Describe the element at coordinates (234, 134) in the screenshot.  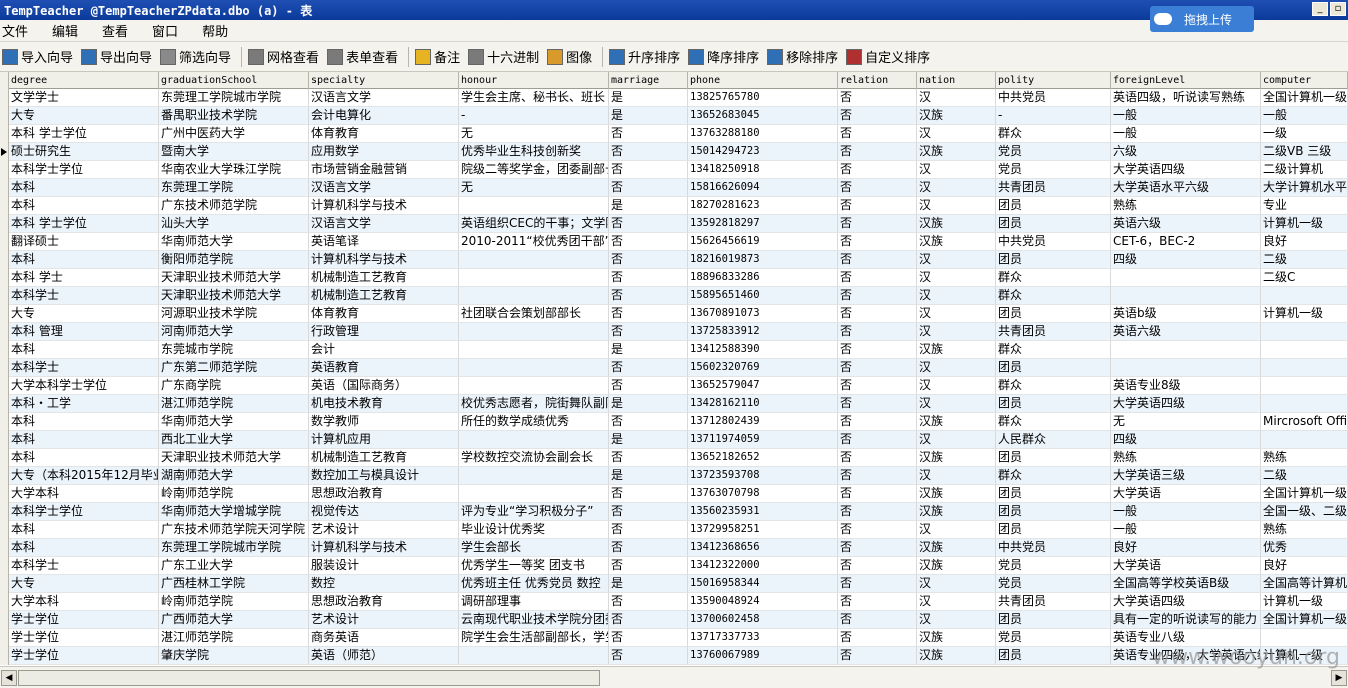
I see `cell-graduationSchool: 广州中医药大学` at that location.